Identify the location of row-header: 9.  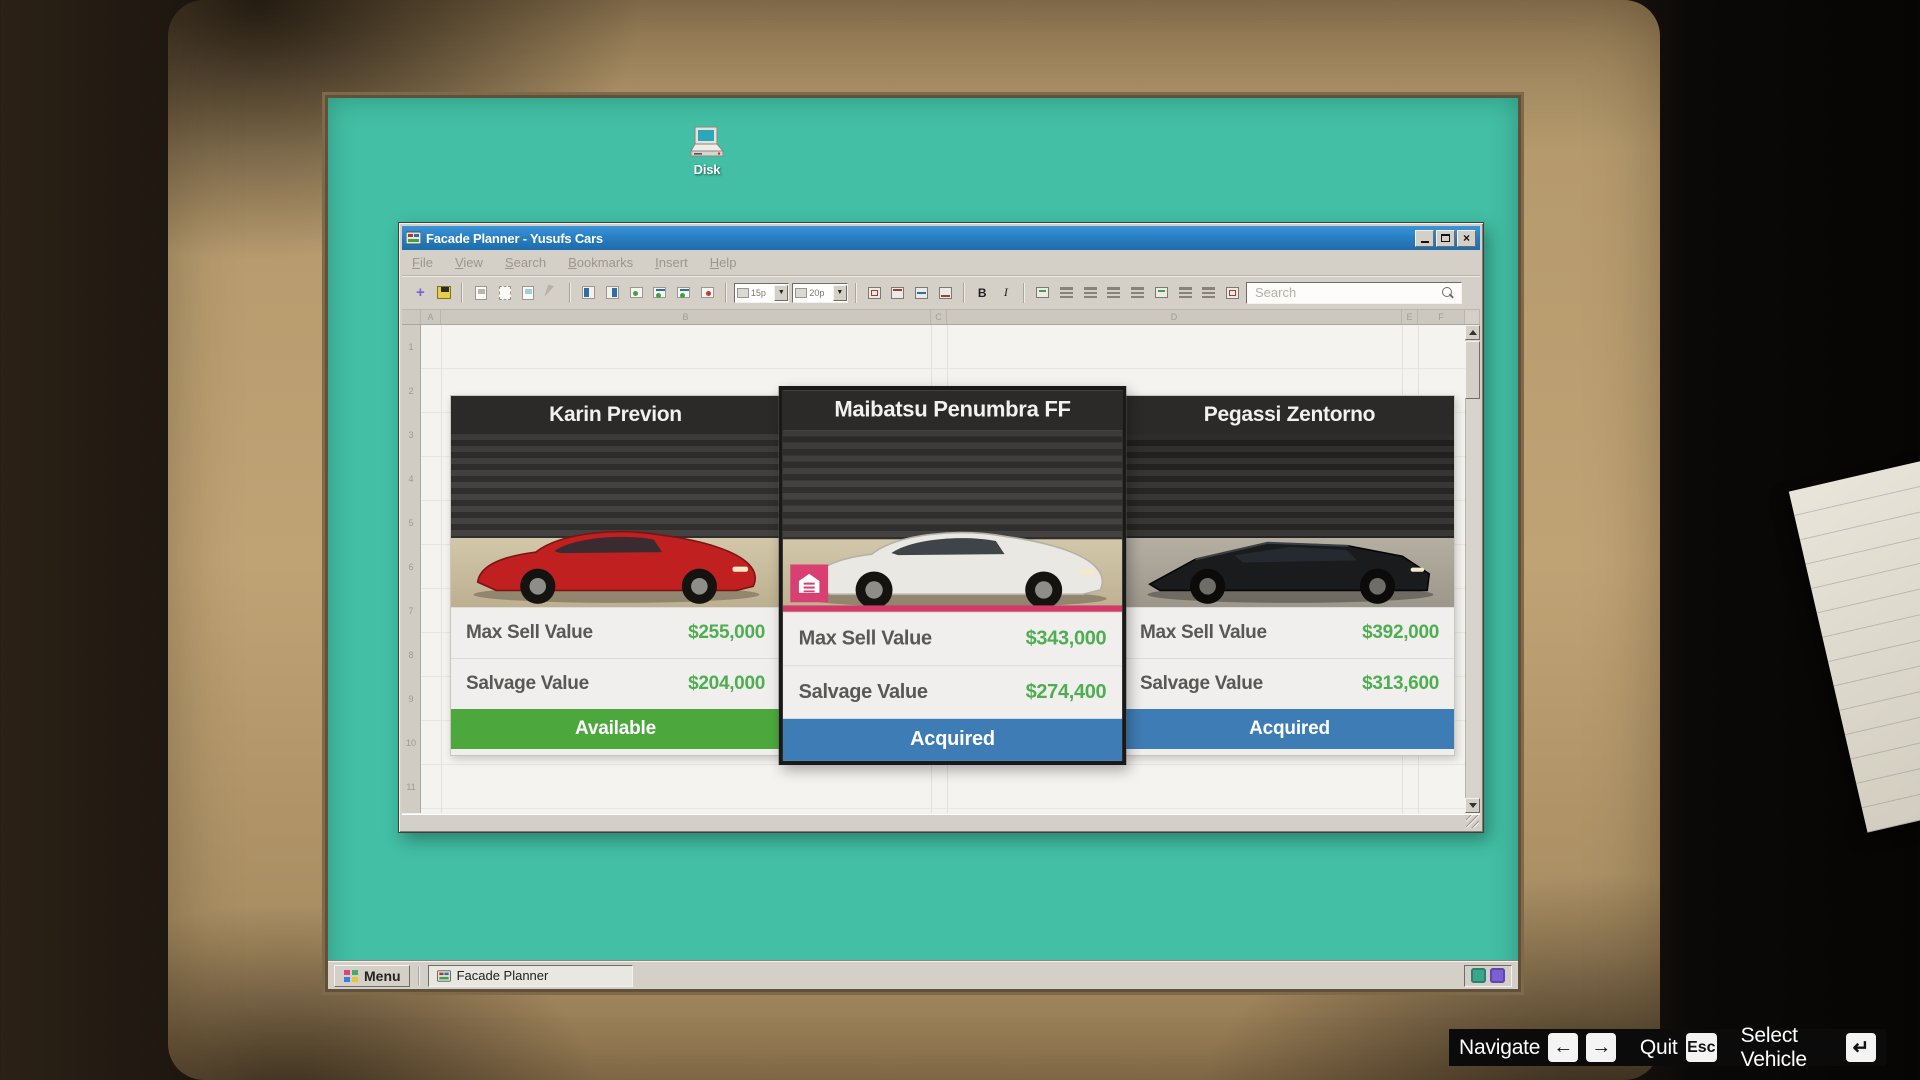
(411, 699).